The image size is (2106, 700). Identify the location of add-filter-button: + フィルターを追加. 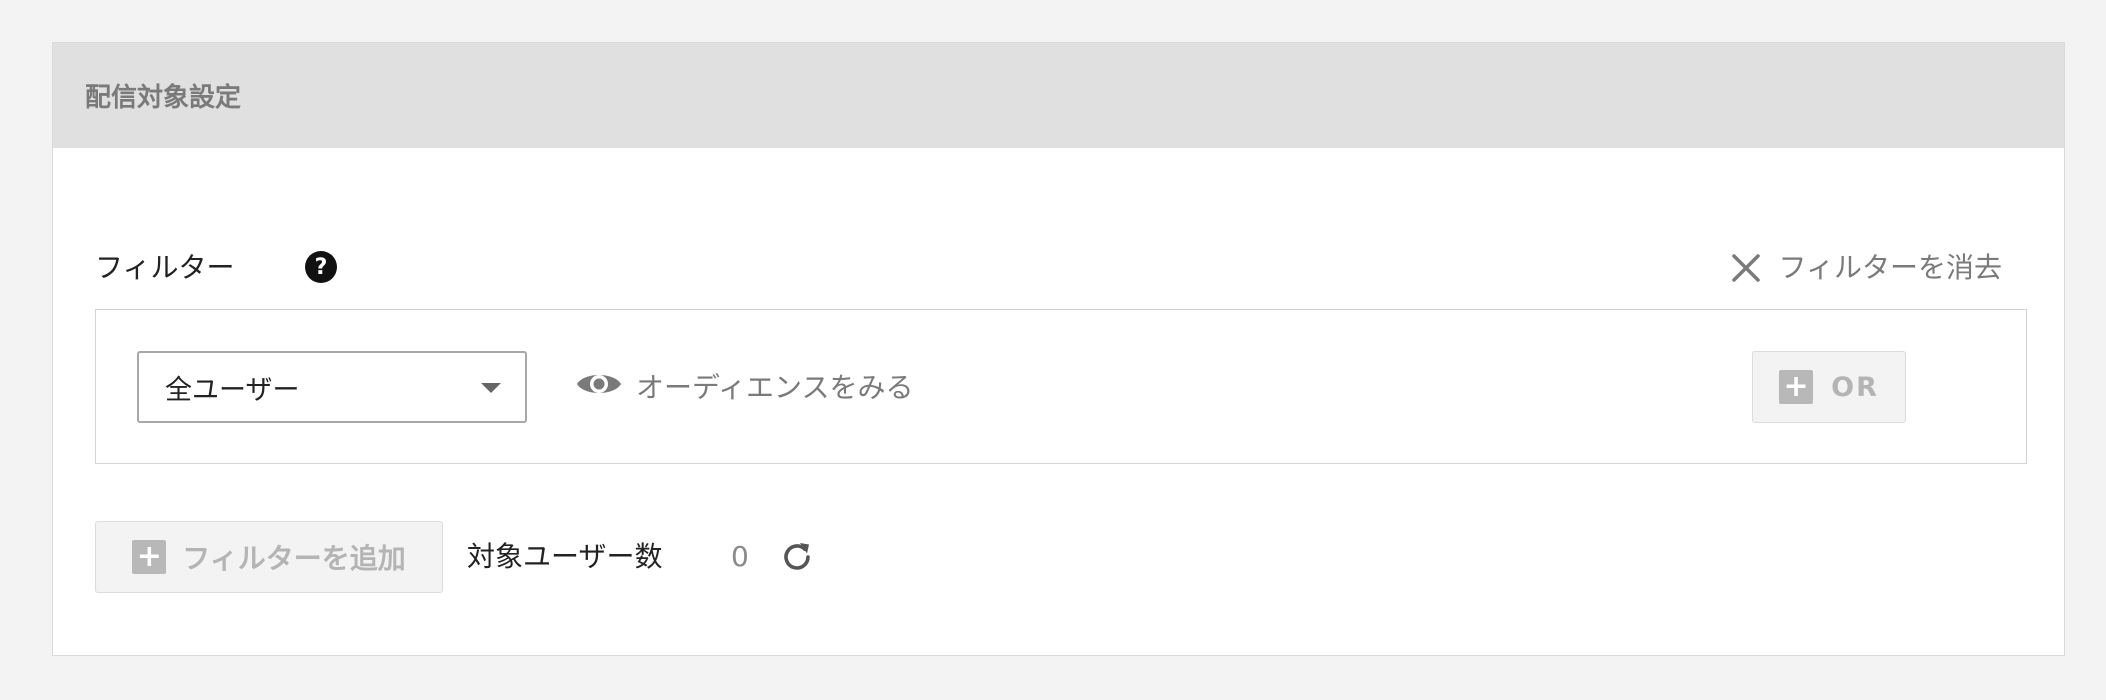
(269, 557).